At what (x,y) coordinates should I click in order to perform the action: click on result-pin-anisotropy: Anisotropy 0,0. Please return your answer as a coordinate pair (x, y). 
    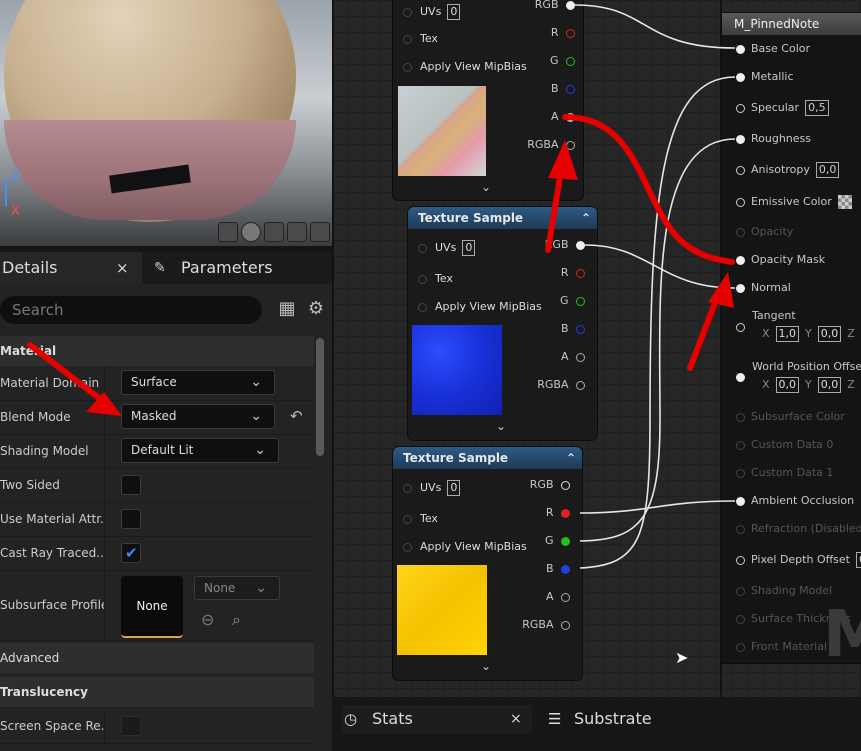
    Looking at the image, I should click on (788, 170).